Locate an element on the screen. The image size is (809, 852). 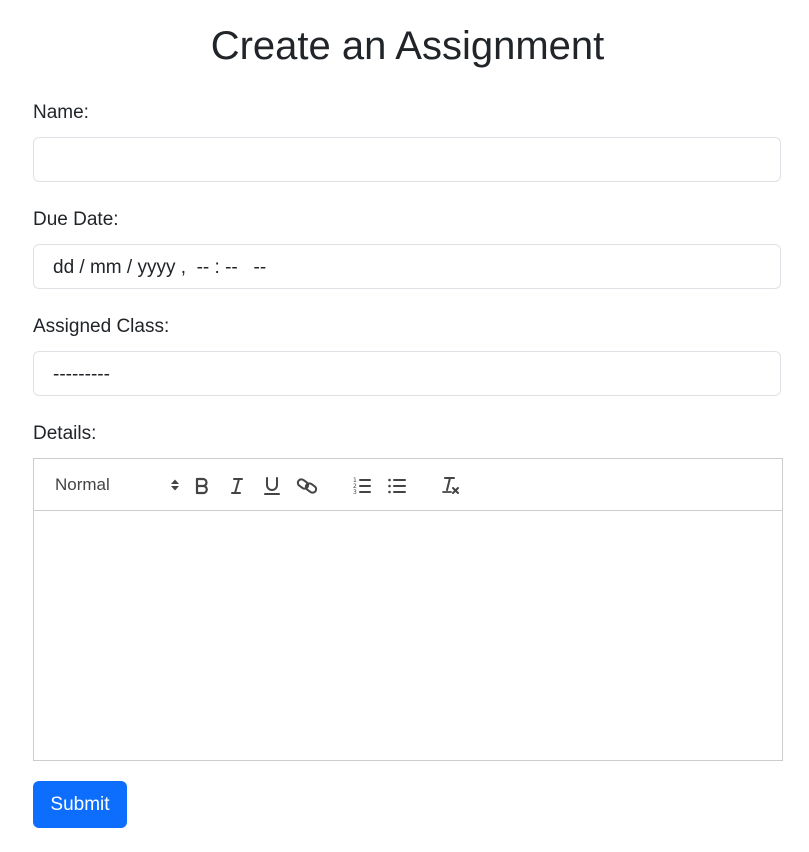
up-down-arrows-icon is located at coordinates (175, 485).